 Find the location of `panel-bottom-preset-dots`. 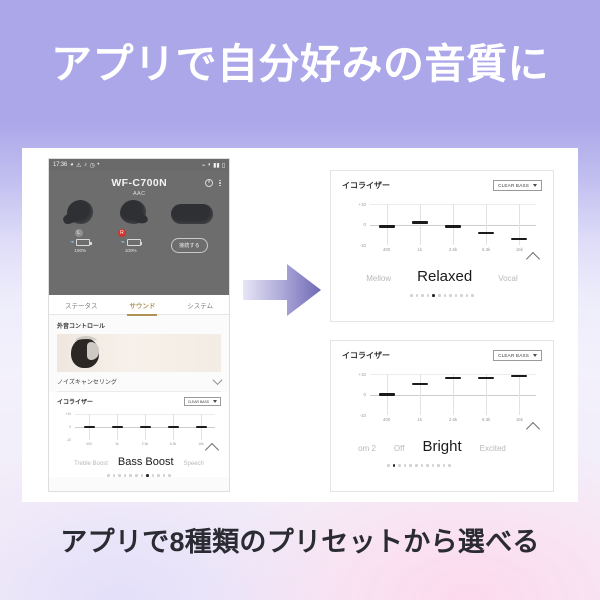

panel-bottom-preset-dots is located at coordinates (419, 465).